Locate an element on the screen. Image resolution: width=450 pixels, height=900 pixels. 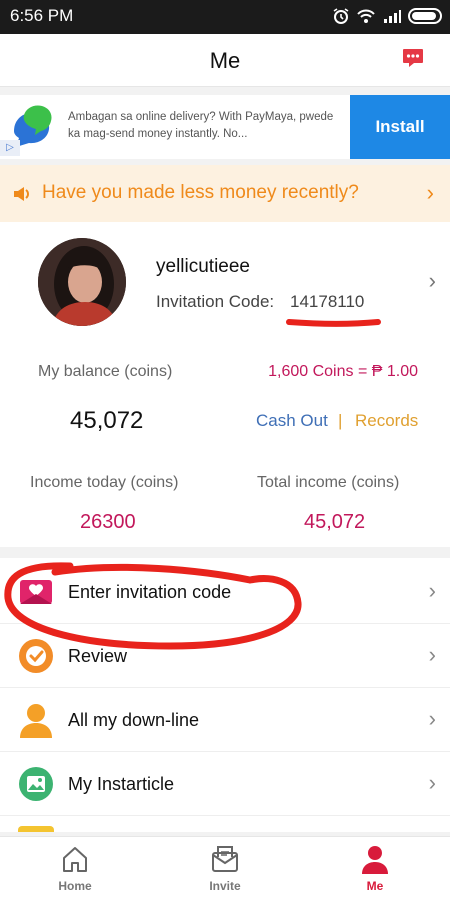
status-icons is located at coordinates (387, 16).